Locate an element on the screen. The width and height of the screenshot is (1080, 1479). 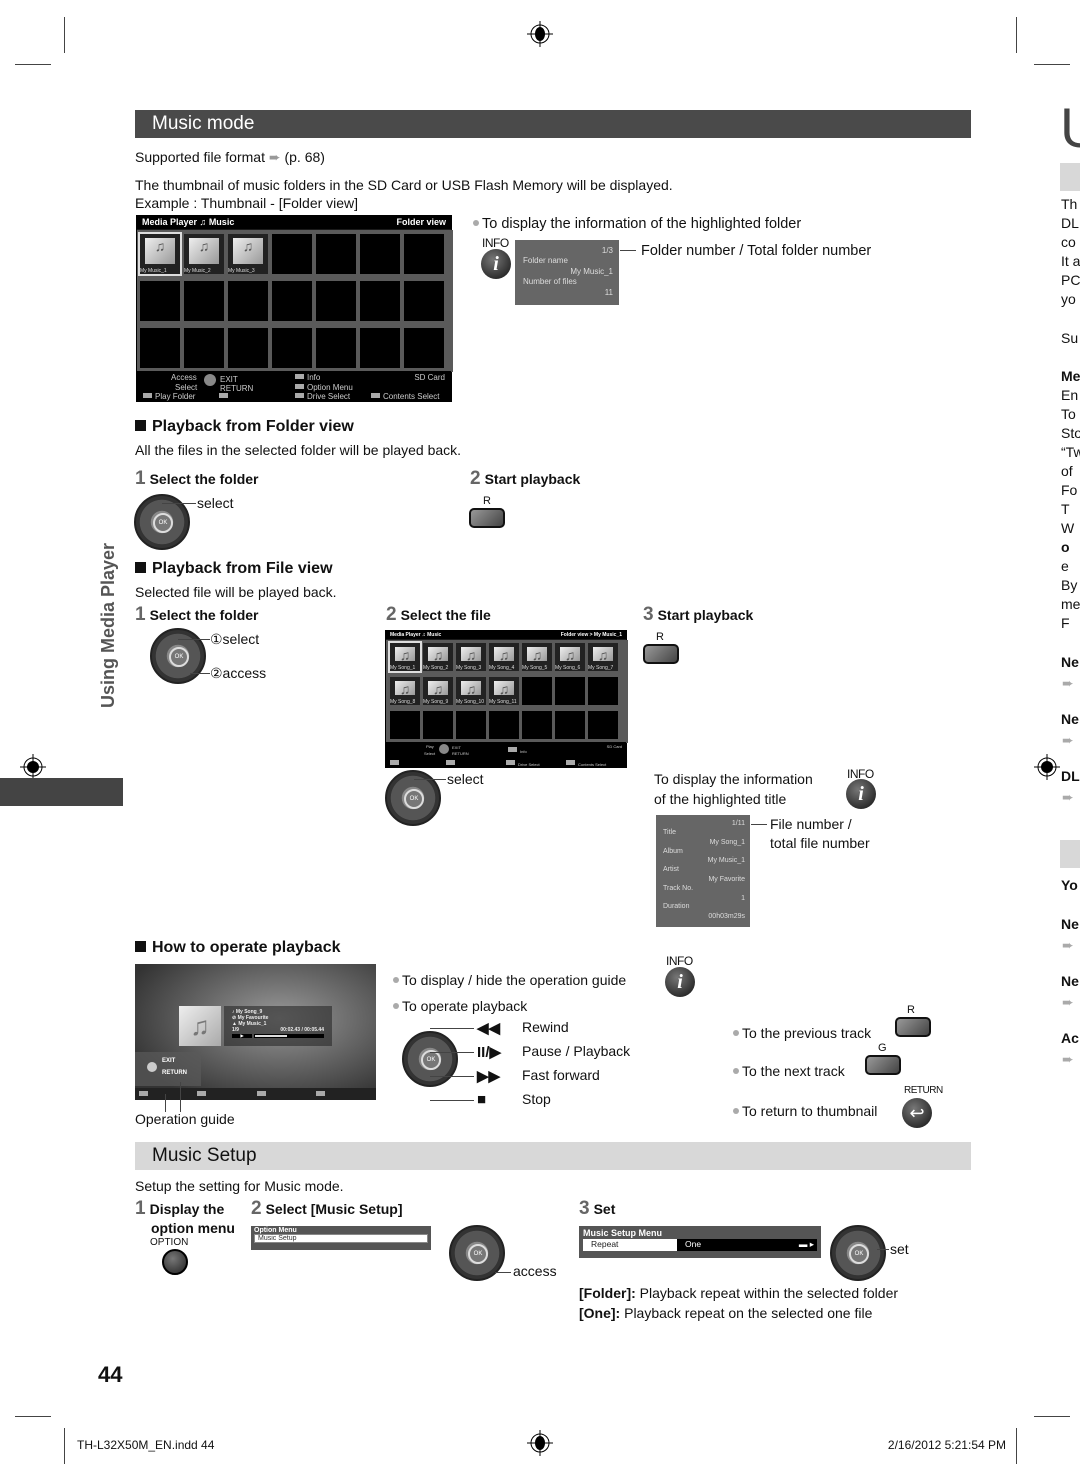
thumbnail-item: ♫ My Music_1 is located at coordinates (160, 254).